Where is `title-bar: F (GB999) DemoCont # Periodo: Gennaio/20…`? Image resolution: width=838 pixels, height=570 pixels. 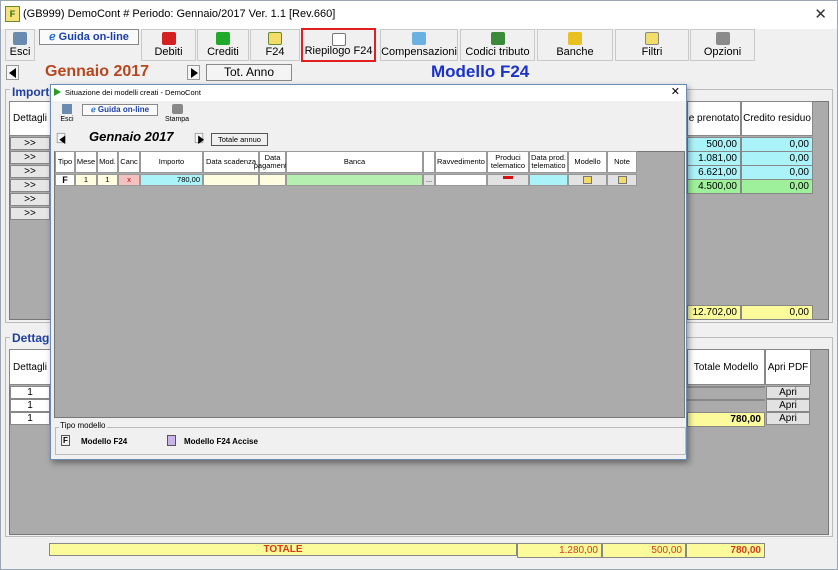 title-bar: F (GB999) DemoCont # Periodo: Gennaio/20… is located at coordinates (419, 15).